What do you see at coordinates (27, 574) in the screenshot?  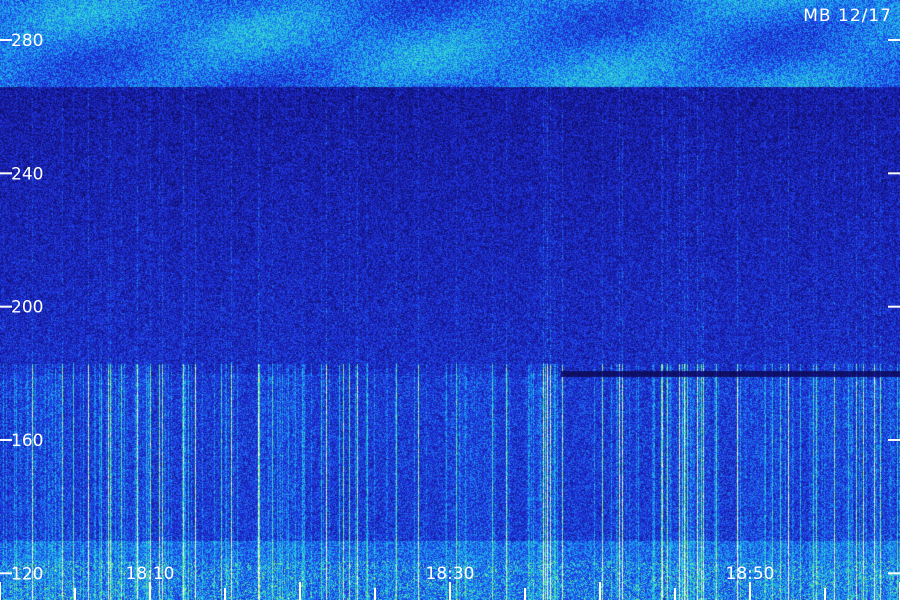 I see `y-tick-label: 120` at bounding box center [27, 574].